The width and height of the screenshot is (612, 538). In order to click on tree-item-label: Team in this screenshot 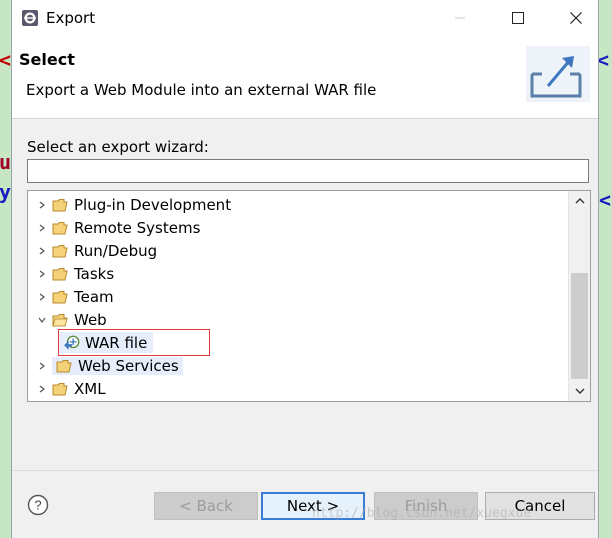, I will do `click(94, 296)`.